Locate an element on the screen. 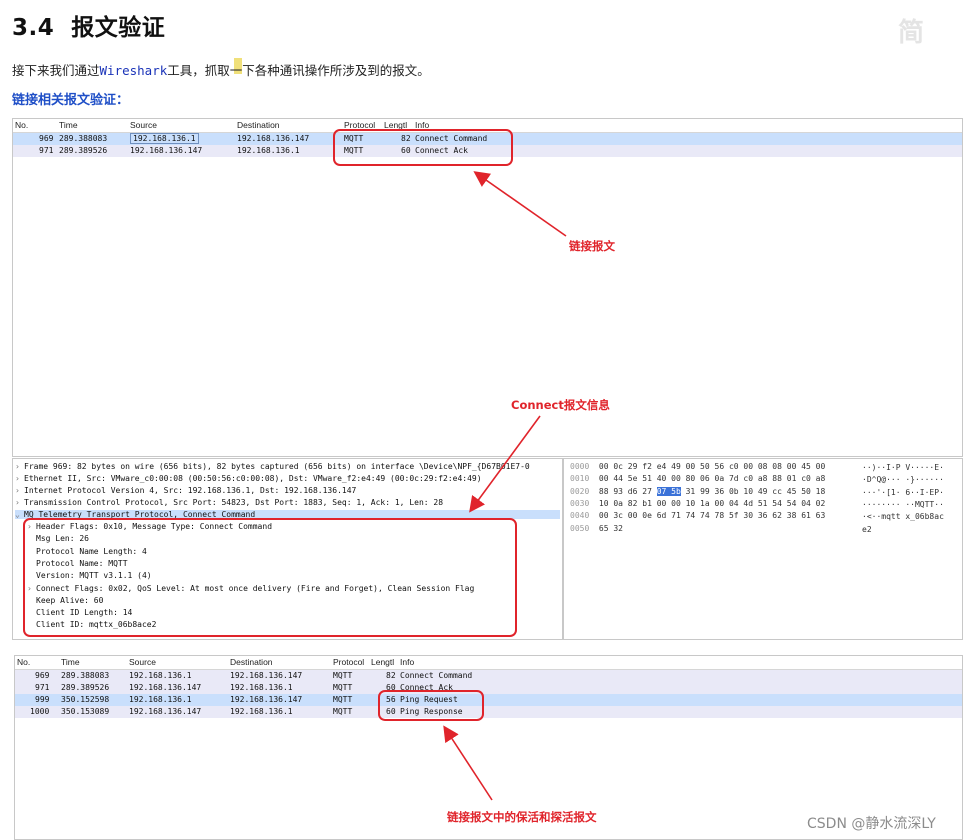  arrow-ping-packets is located at coordinates (468, 763).